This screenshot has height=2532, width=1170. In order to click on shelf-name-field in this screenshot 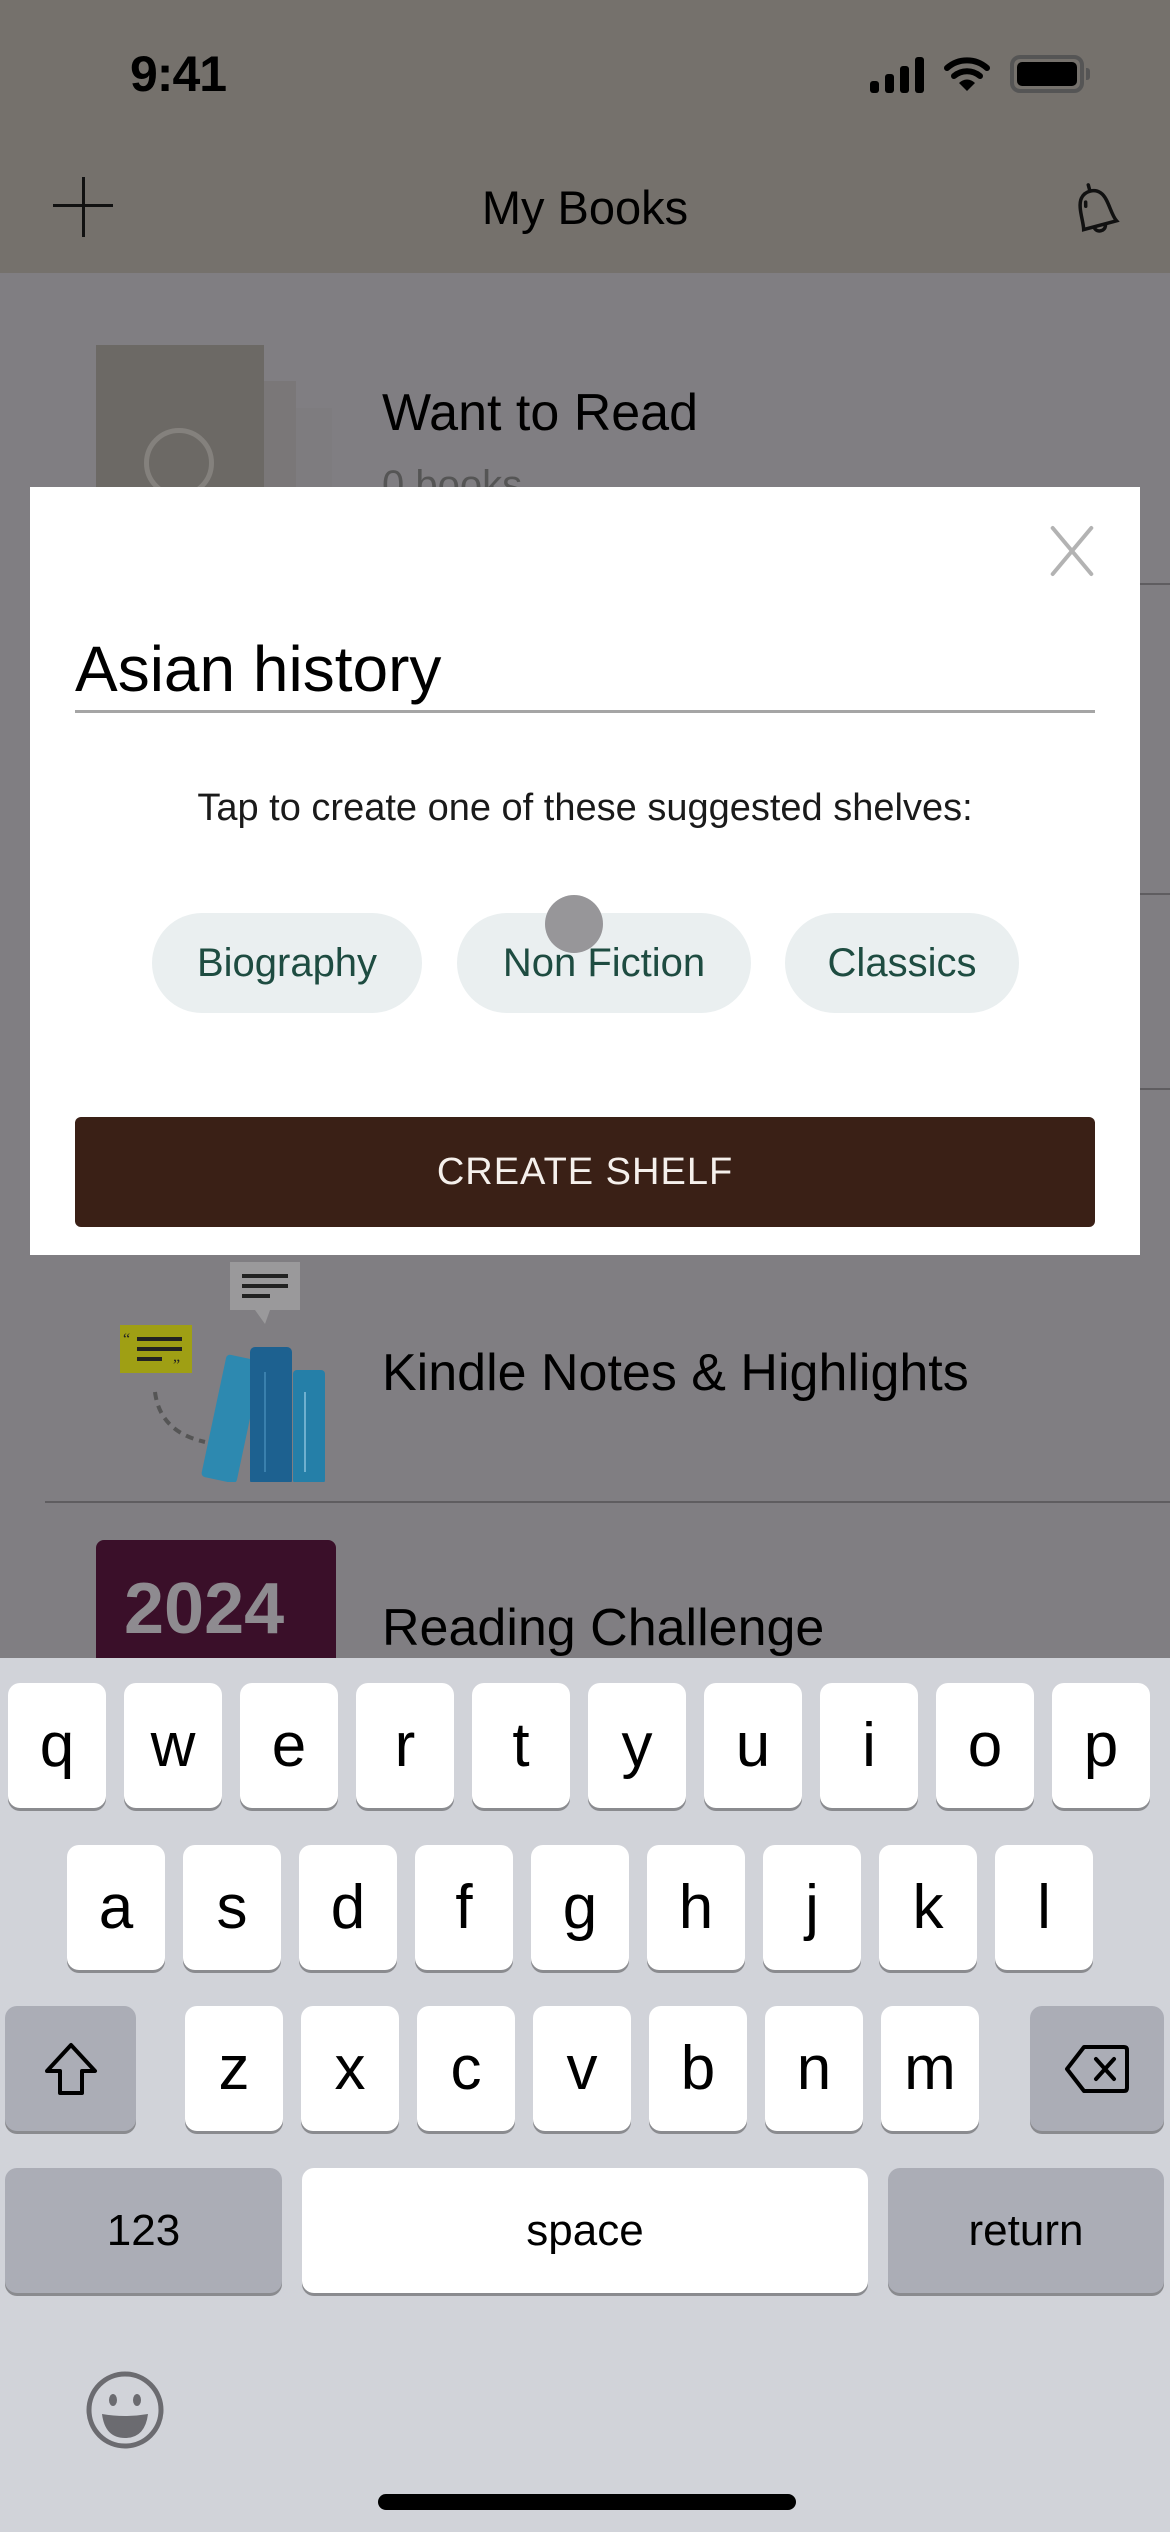, I will do `click(585, 670)`.